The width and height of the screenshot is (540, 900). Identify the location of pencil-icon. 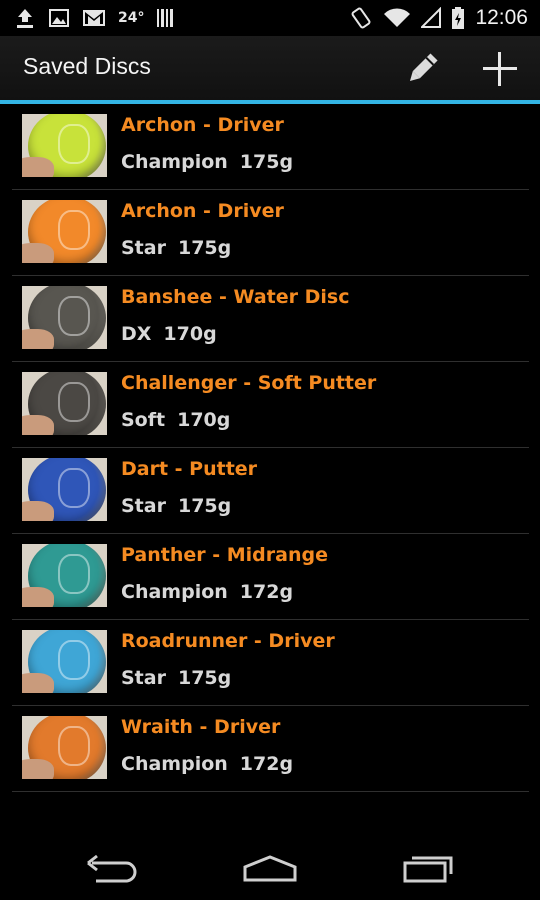
(423, 67).